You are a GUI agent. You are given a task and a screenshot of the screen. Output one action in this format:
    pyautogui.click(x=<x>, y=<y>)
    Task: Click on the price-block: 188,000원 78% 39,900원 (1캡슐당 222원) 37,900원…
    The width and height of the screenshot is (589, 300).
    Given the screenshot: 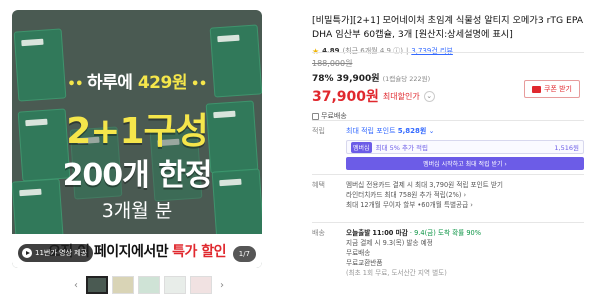 What is the action you would take?
    pyautogui.click(x=448, y=89)
    